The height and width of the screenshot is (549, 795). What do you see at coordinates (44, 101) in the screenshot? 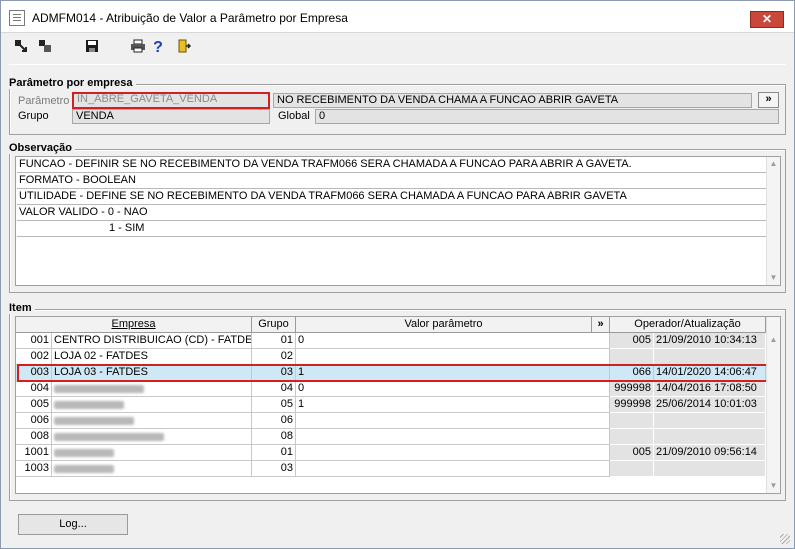
I see `parametro-label: Parâmetro` at bounding box center [44, 101].